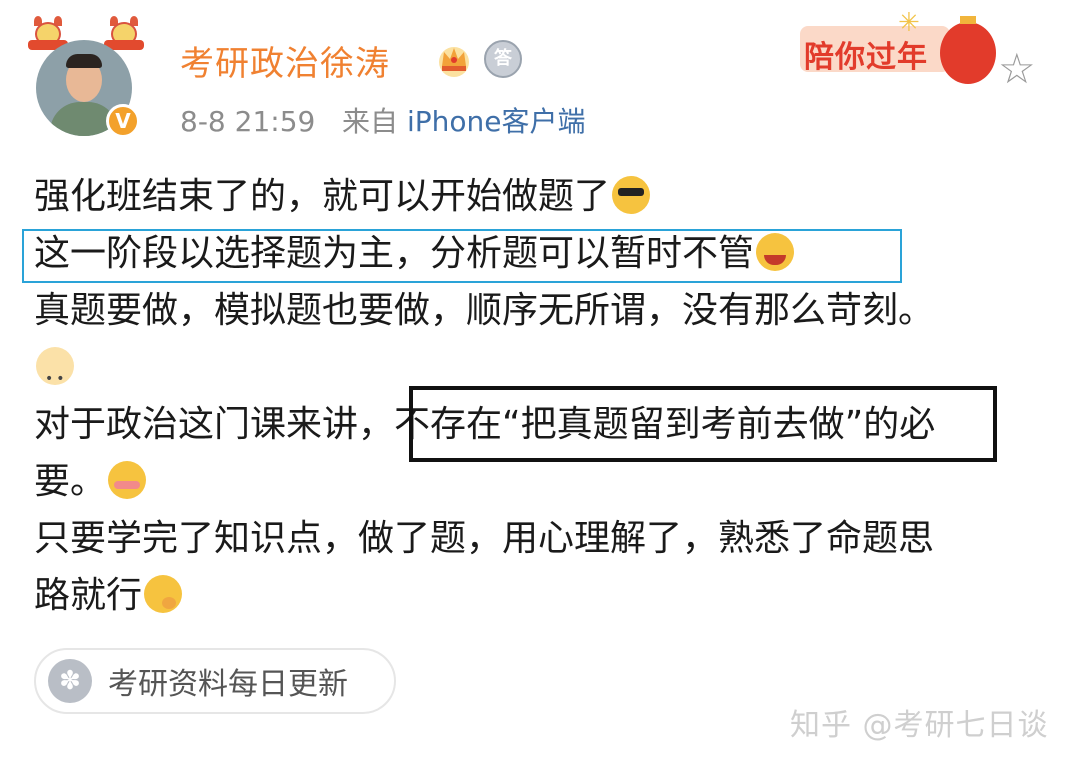  I want to click on new-year-label: 陪你过年, so click(866, 57).